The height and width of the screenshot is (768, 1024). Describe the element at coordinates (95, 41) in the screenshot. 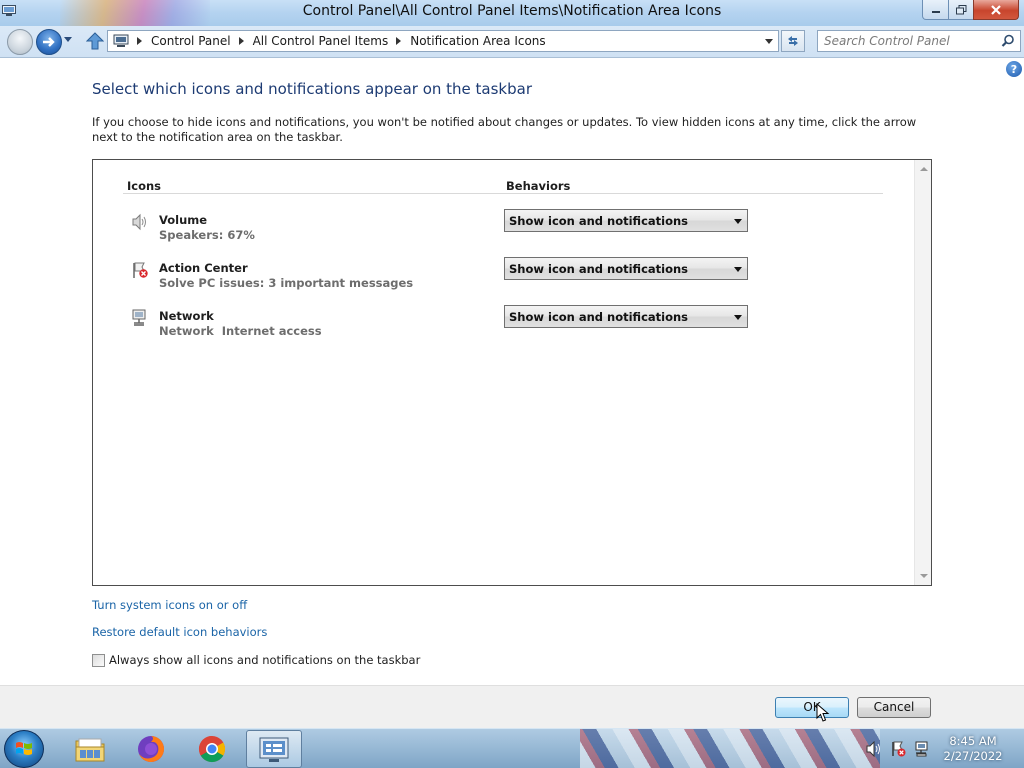

I see `up-arrow-icon` at that location.